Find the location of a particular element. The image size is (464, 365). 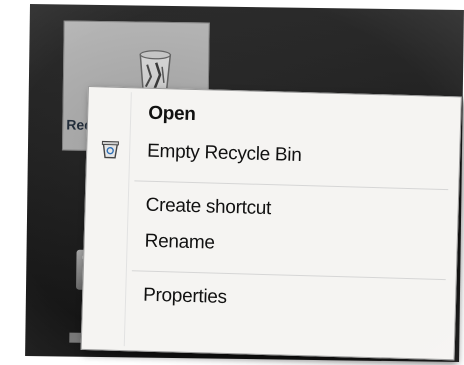

menu-item-label: Create shortcut is located at coordinates (208, 207).